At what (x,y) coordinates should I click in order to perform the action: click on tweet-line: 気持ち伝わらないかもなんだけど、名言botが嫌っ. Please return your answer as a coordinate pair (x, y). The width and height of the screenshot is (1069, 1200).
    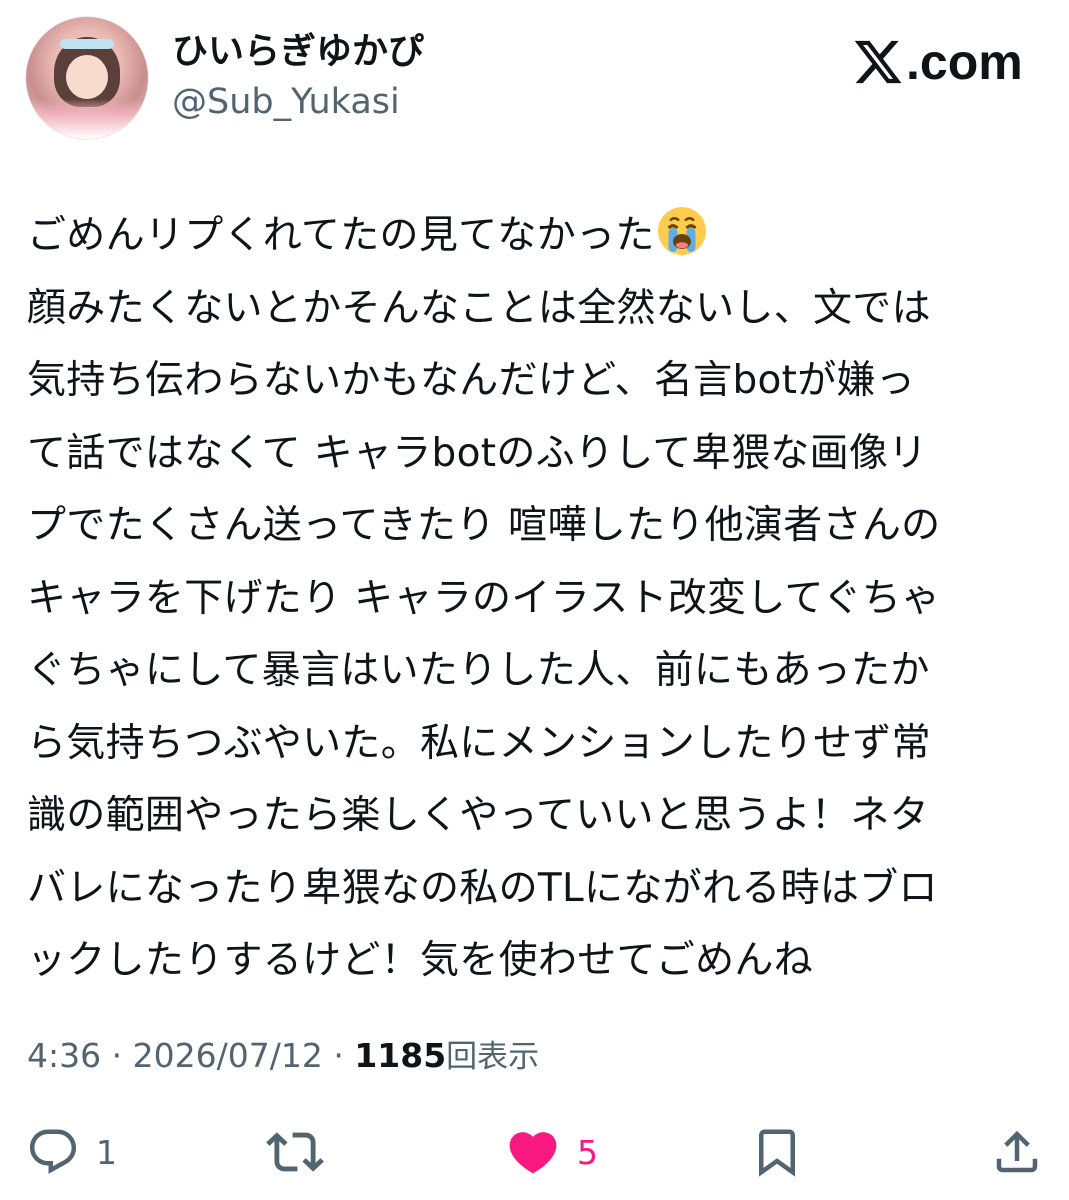
    Looking at the image, I should click on (471, 380).